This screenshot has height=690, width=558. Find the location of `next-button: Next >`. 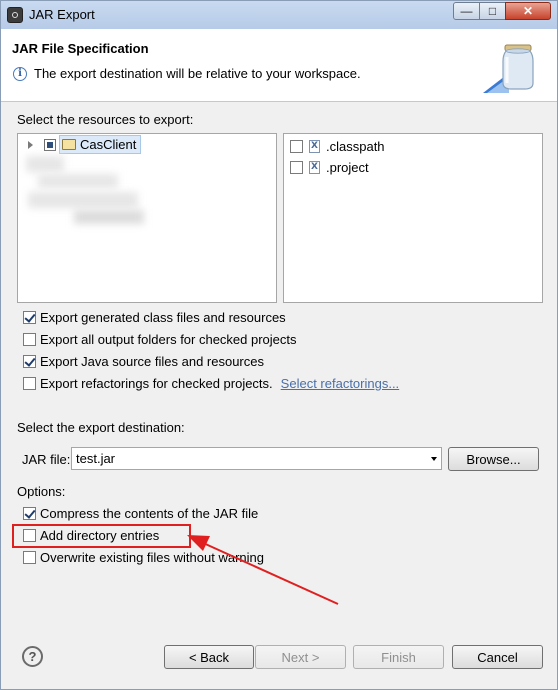

next-button: Next > is located at coordinates (300, 657).